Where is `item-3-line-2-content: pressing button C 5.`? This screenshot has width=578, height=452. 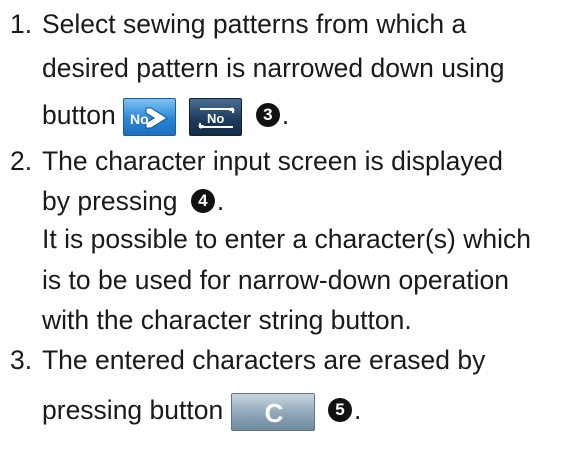
item-3-line-2-content: pressing button C 5. is located at coordinates (201, 411).